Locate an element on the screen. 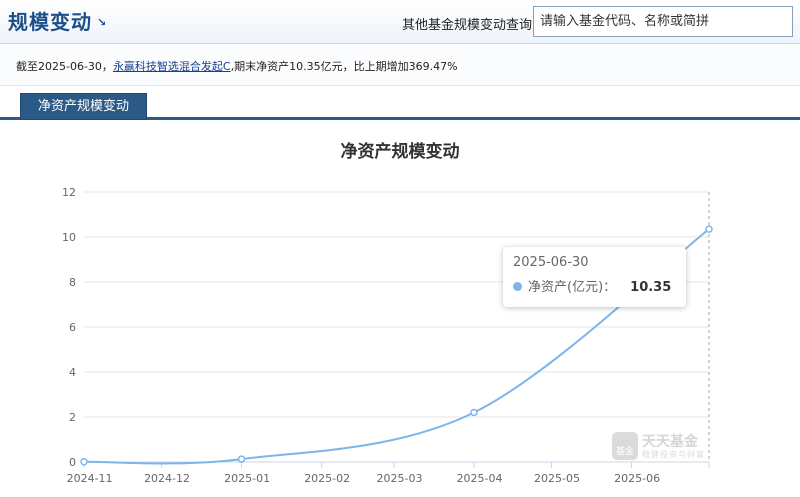 This screenshot has width=800, height=497. tab-bar: 净资产规模变动 is located at coordinates (400, 103).